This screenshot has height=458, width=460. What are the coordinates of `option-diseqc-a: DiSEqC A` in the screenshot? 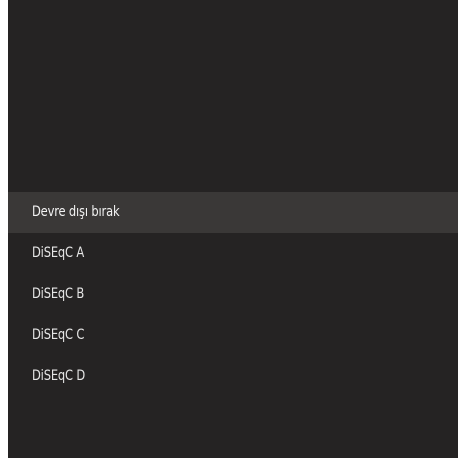 It's located at (233, 253).